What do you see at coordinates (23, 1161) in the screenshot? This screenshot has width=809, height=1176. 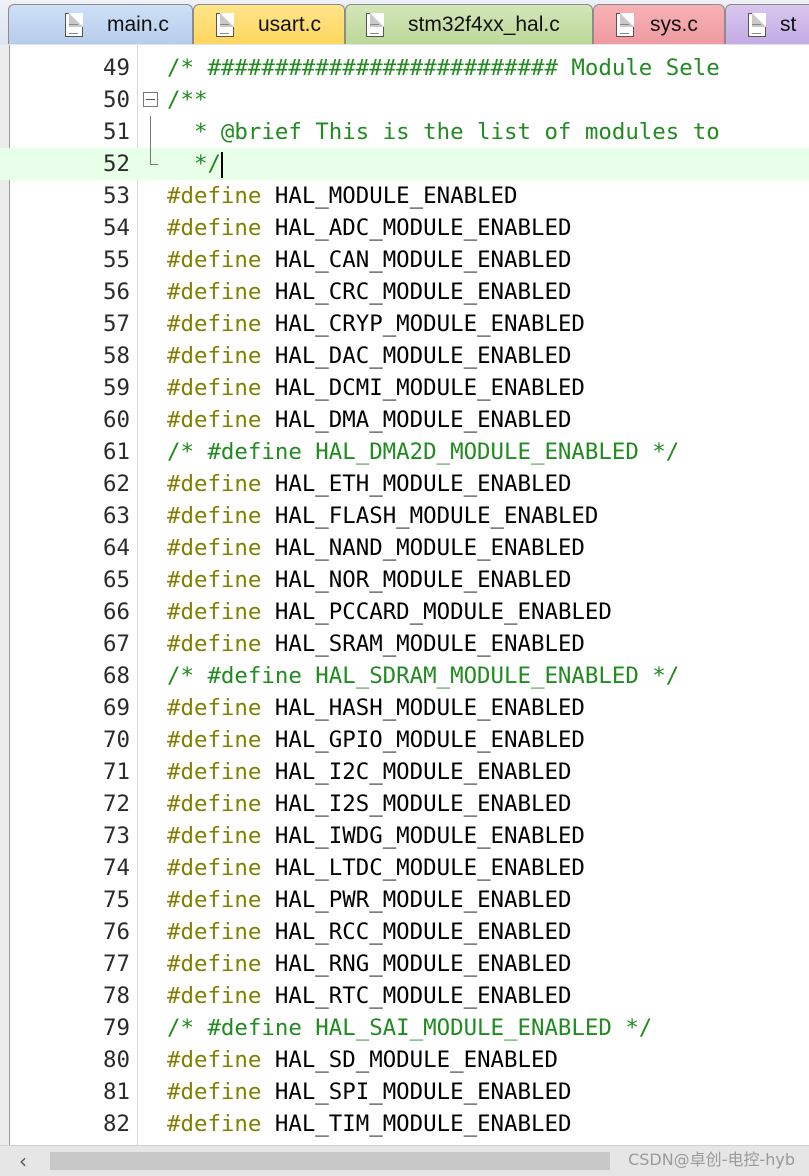 I see `chevron-left-icon: ‹` at bounding box center [23, 1161].